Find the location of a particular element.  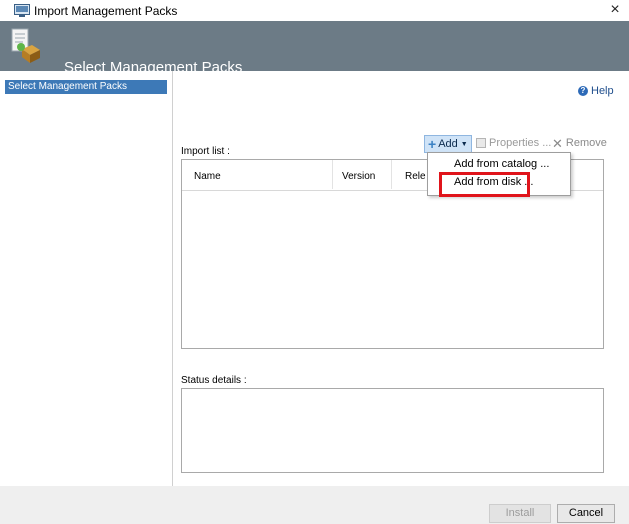

help-label: Help is located at coordinates (602, 91).